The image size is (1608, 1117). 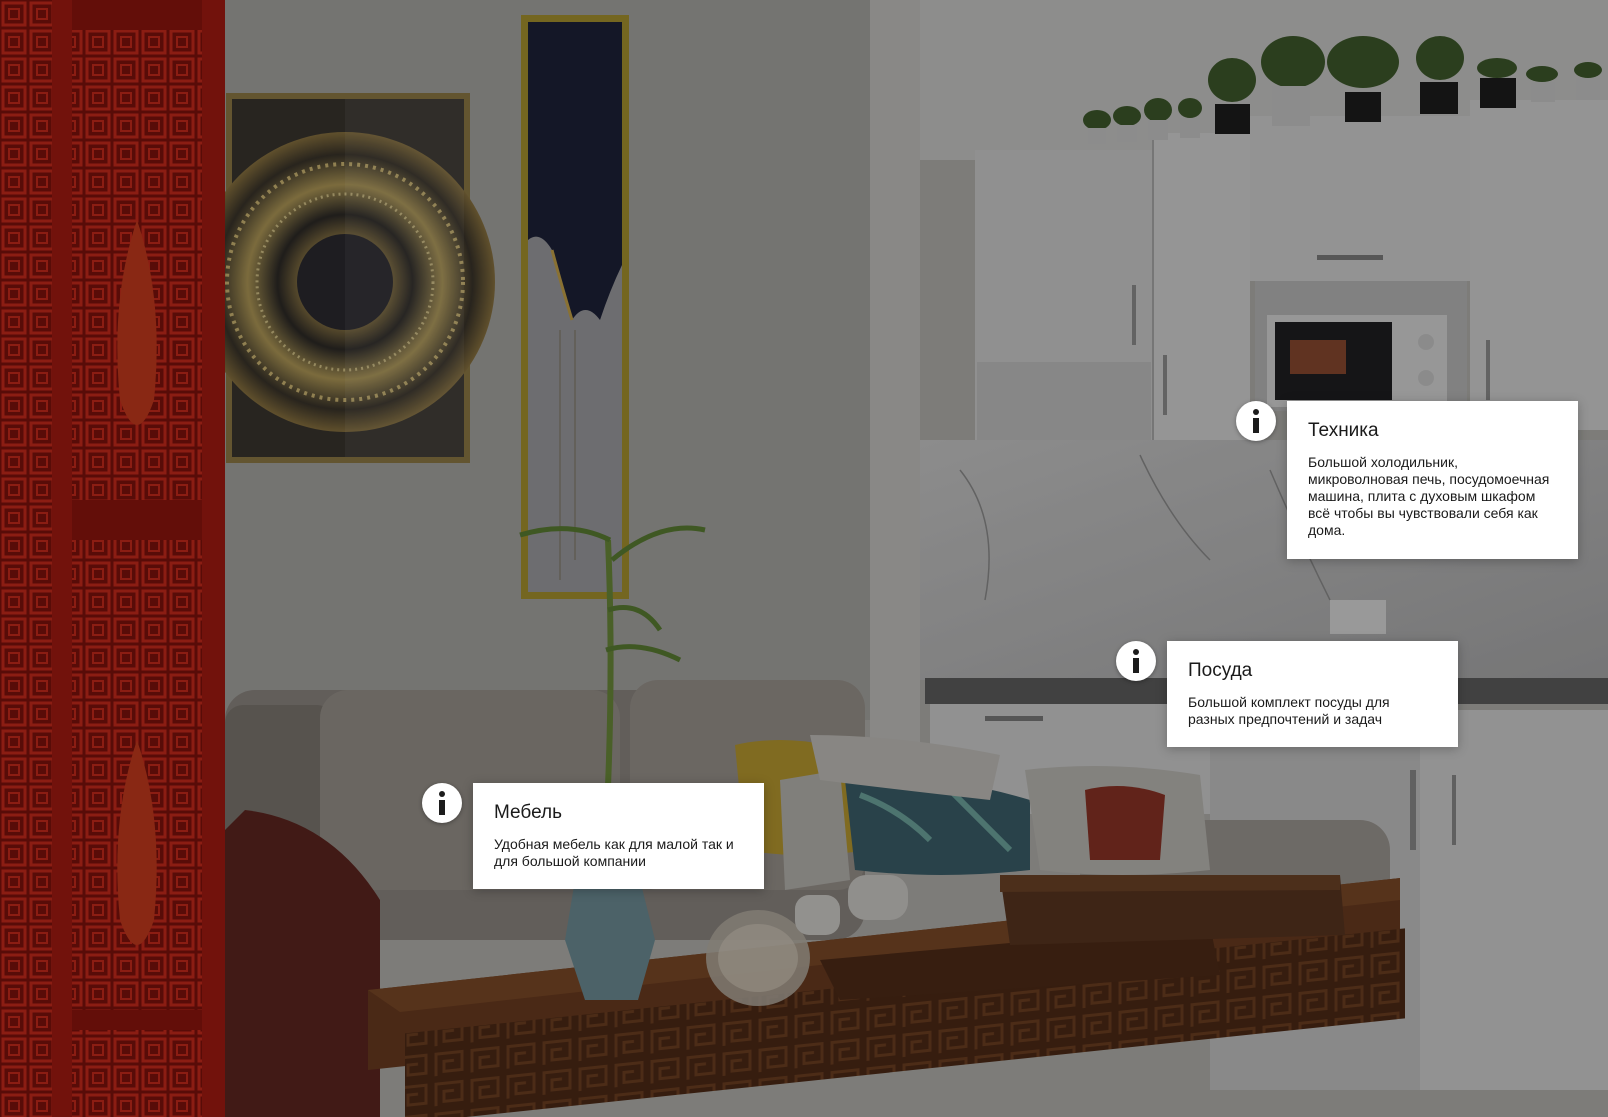 I want to click on tooltip-title: Посуда, so click(x=1220, y=670).